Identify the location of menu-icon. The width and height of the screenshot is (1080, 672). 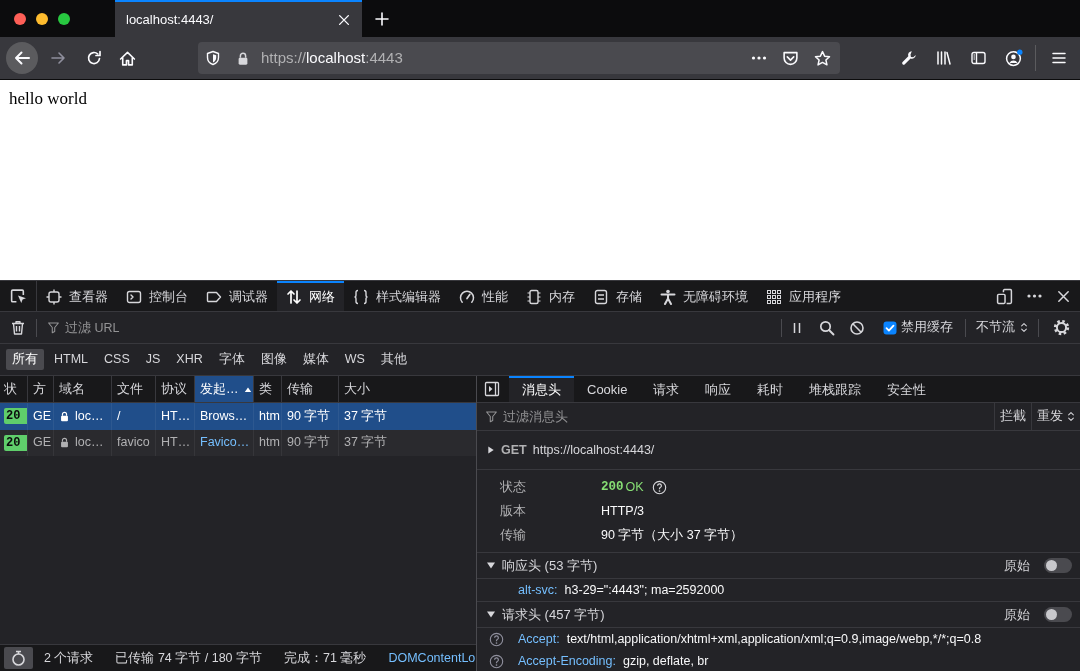
(1059, 58).